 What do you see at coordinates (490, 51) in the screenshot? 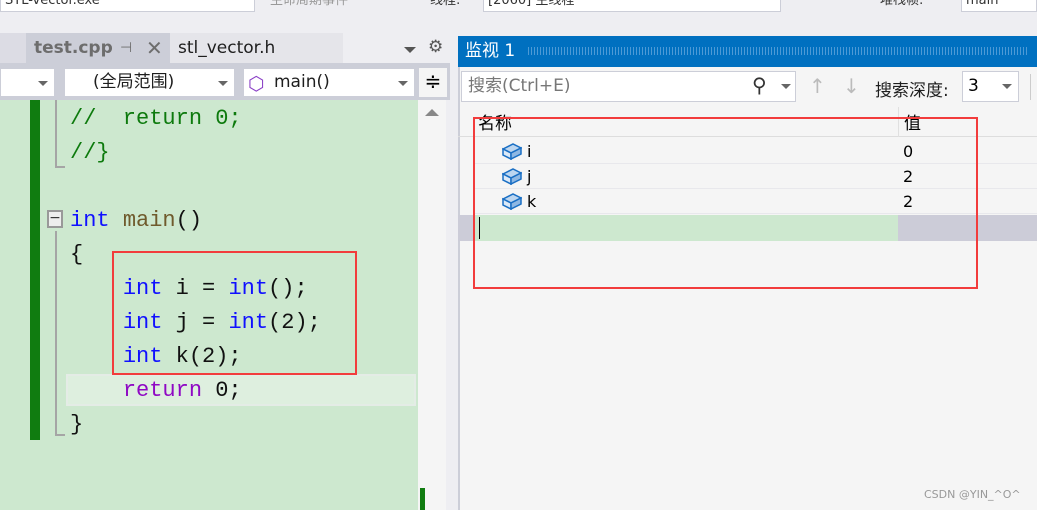
I see `watch-title: 监视 1` at bounding box center [490, 51].